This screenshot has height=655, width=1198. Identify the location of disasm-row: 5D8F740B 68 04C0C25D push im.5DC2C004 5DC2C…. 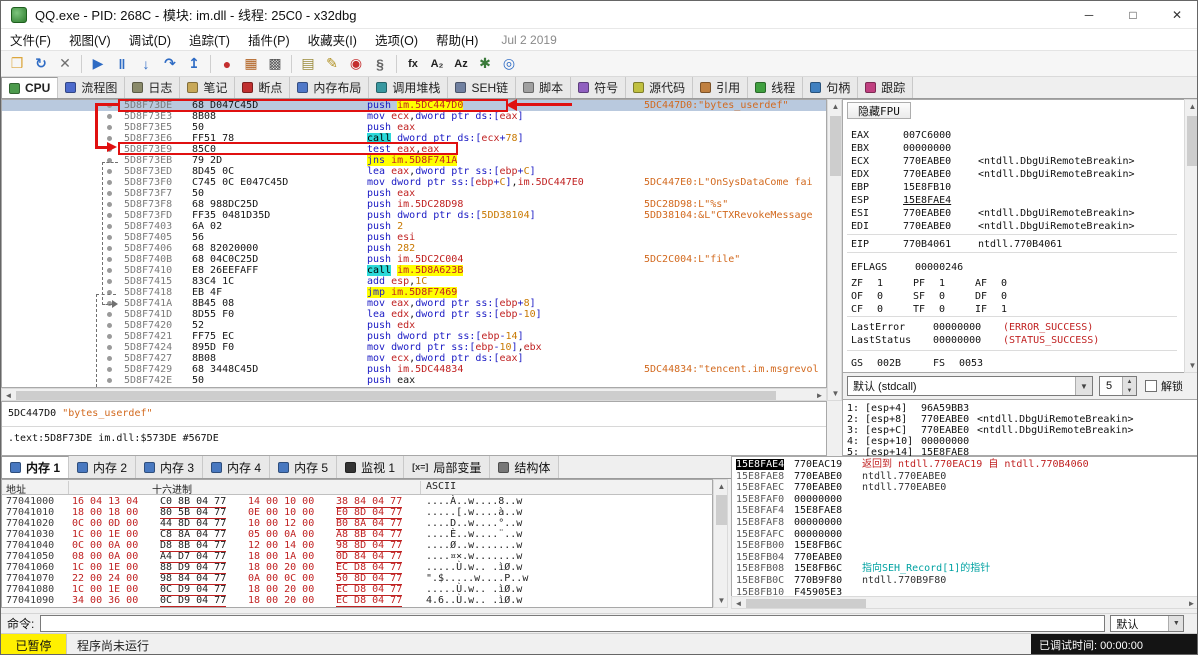
(414, 259).